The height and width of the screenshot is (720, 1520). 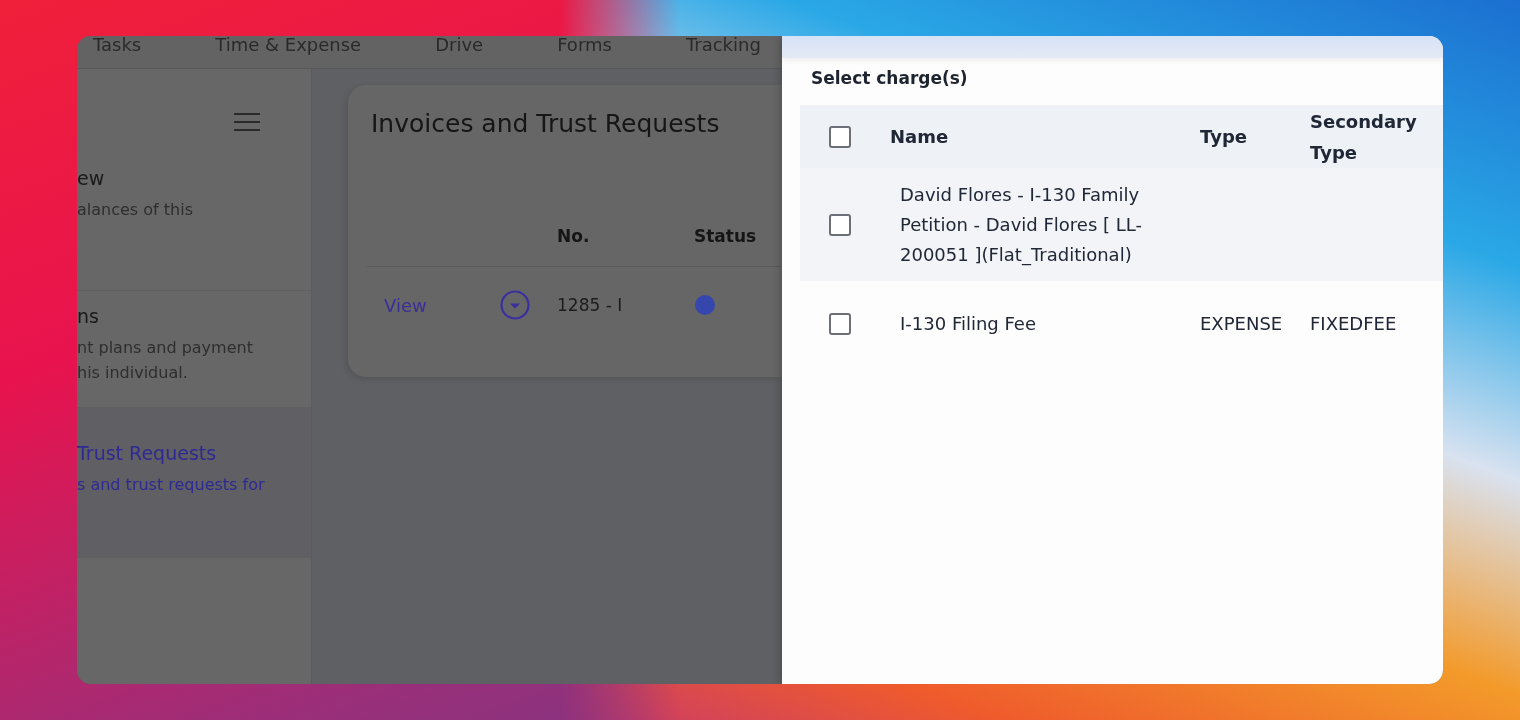 I want to click on card-title: Invoices and Trust Requests, so click(x=546, y=123).